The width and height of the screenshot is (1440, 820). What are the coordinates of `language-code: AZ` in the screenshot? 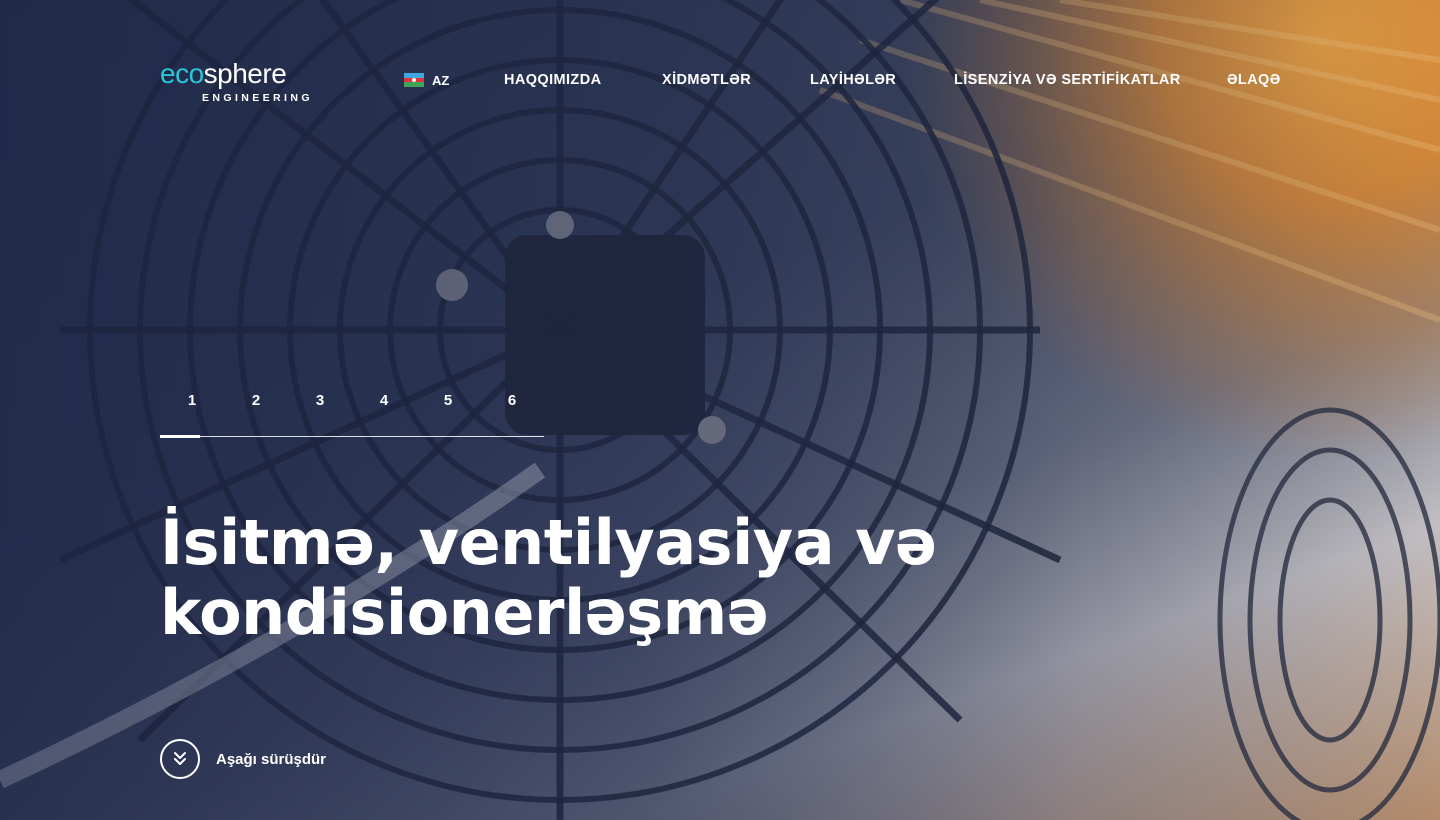 It's located at (441, 80).